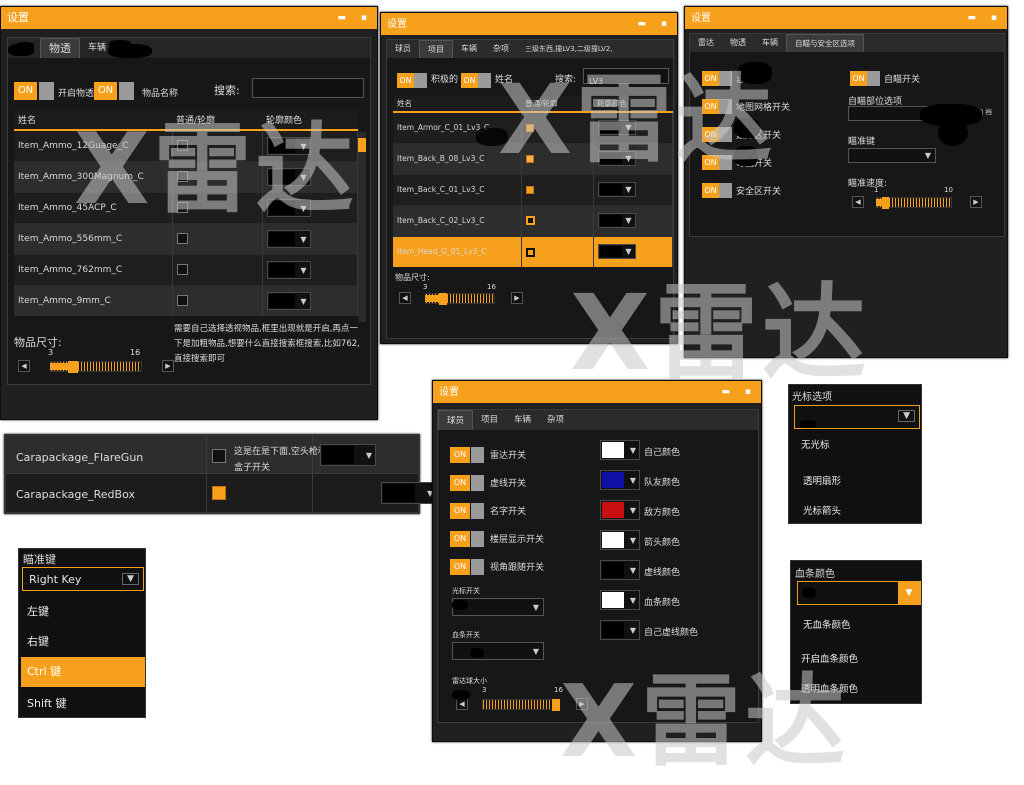  I want to click on color-row: ▼ 队友颜色, so click(678, 481).